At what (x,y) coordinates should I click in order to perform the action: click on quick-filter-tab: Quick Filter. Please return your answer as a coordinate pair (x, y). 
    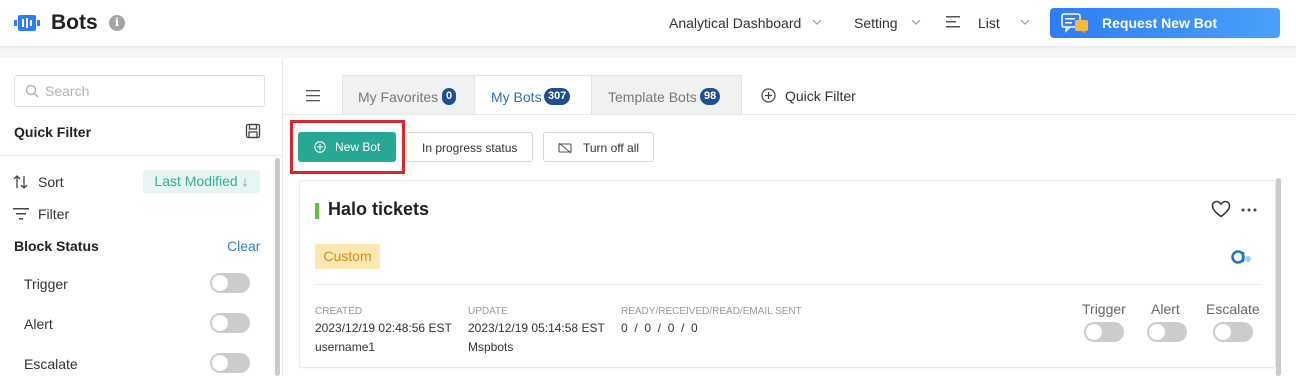
    Looking at the image, I should click on (820, 96).